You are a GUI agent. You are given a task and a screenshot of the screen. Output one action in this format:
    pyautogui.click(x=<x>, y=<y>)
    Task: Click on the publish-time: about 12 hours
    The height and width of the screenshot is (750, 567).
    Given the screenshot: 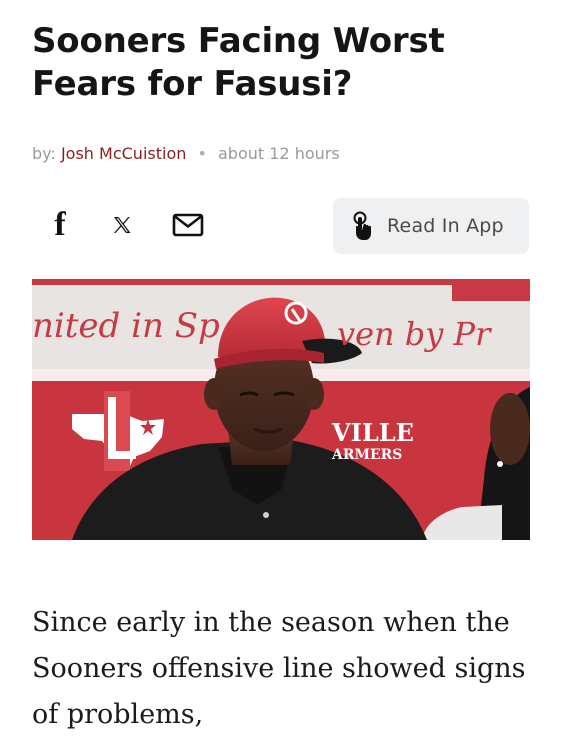 What is the action you would take?
    pyautogui.click(x=279, y=153)
    